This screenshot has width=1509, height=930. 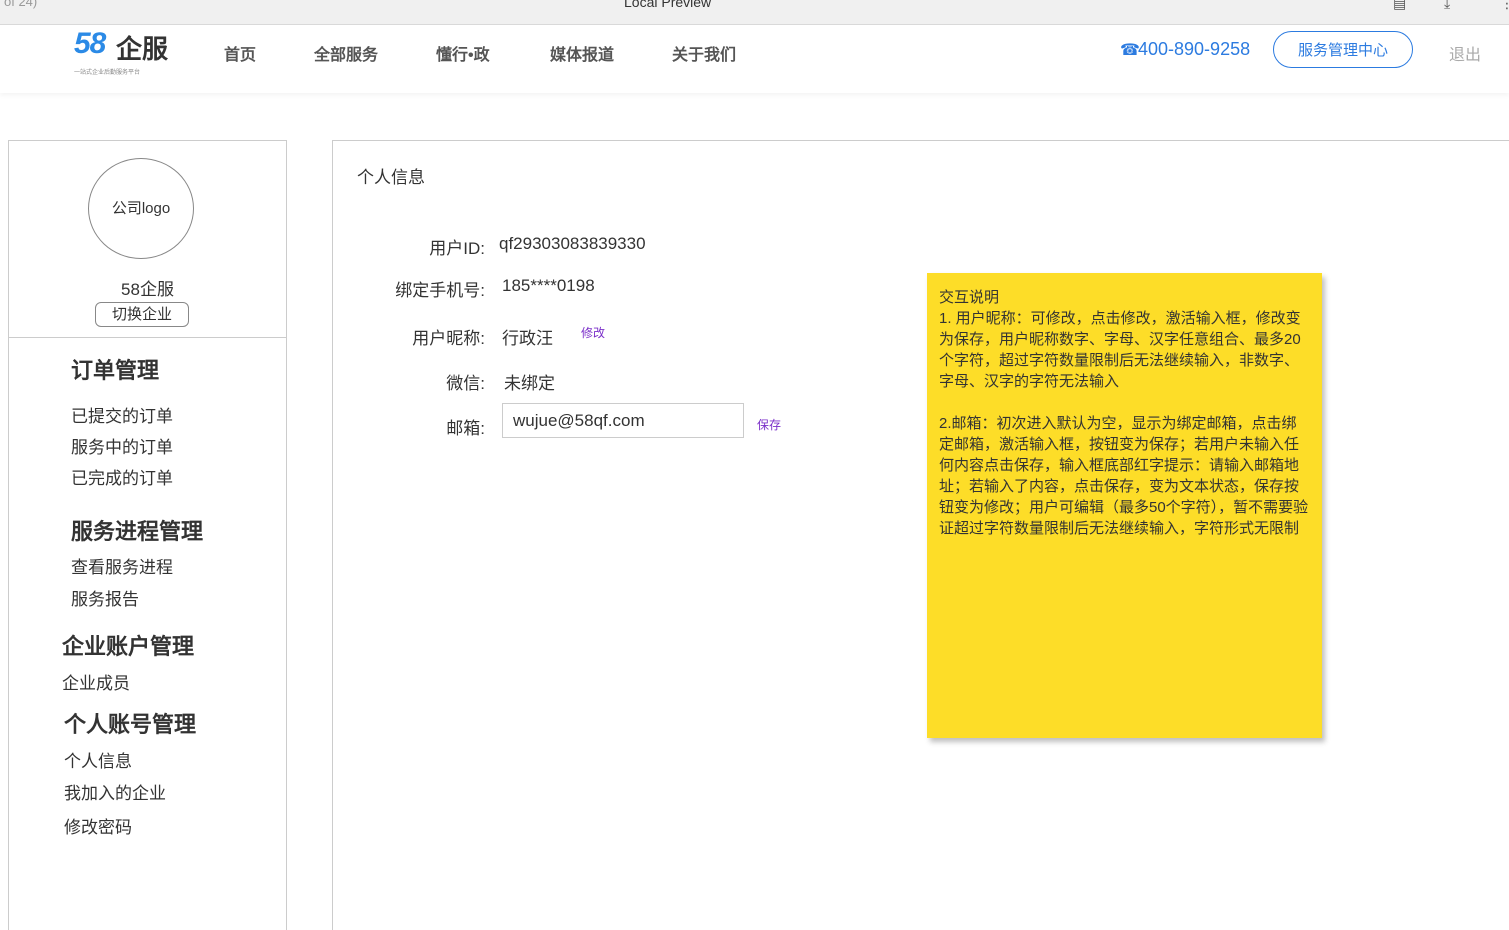 What do you see at coordinates (463, 53) in the screenshot?
I see `nav-dongxingzheng: 懂行•政` at bounding box center [463, 53].